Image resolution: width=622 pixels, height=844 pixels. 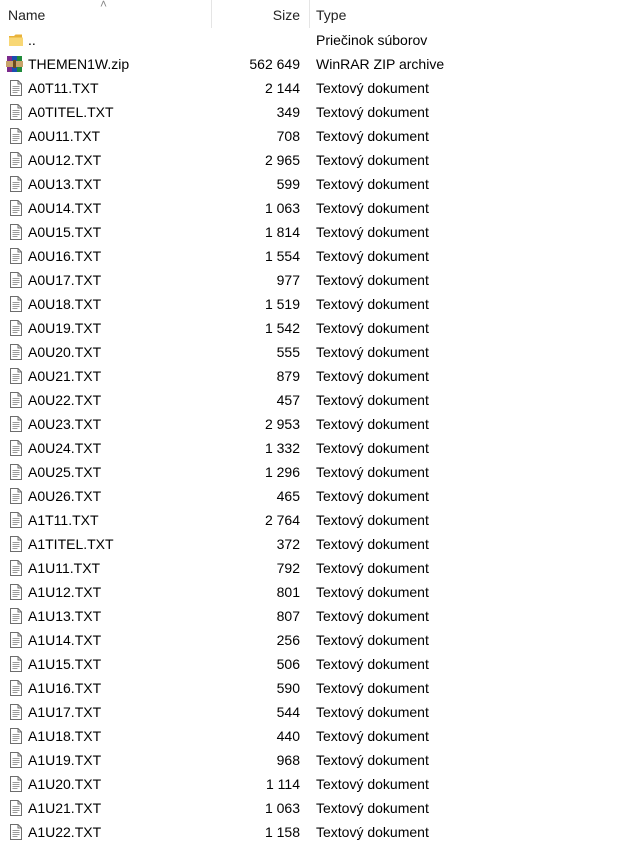 What do you see at coordinates (311, 448) in the screenshot?
I see `file-row: A0U24.TXT 1 332 Textový dokument` at bounding box center [311, 448].